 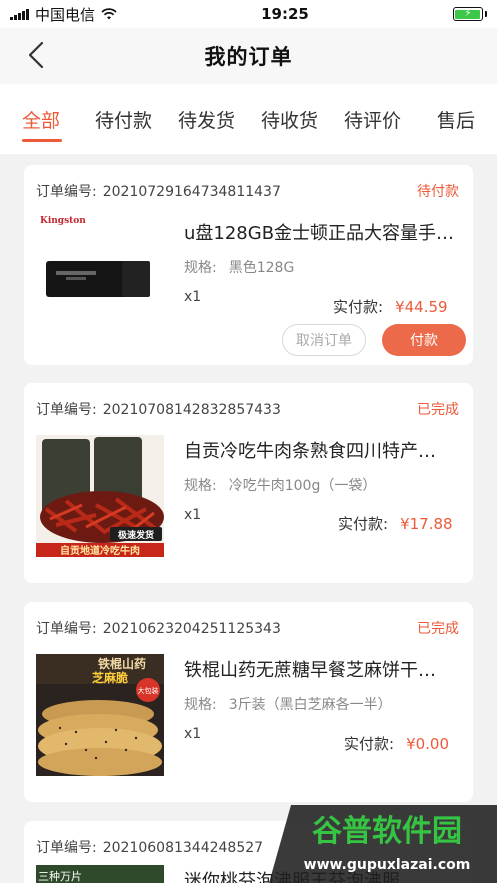 What do you see at coordinates (424, 340) in the screenshot?
I see `pay-button: 付款` at bounding box center [424, 340].